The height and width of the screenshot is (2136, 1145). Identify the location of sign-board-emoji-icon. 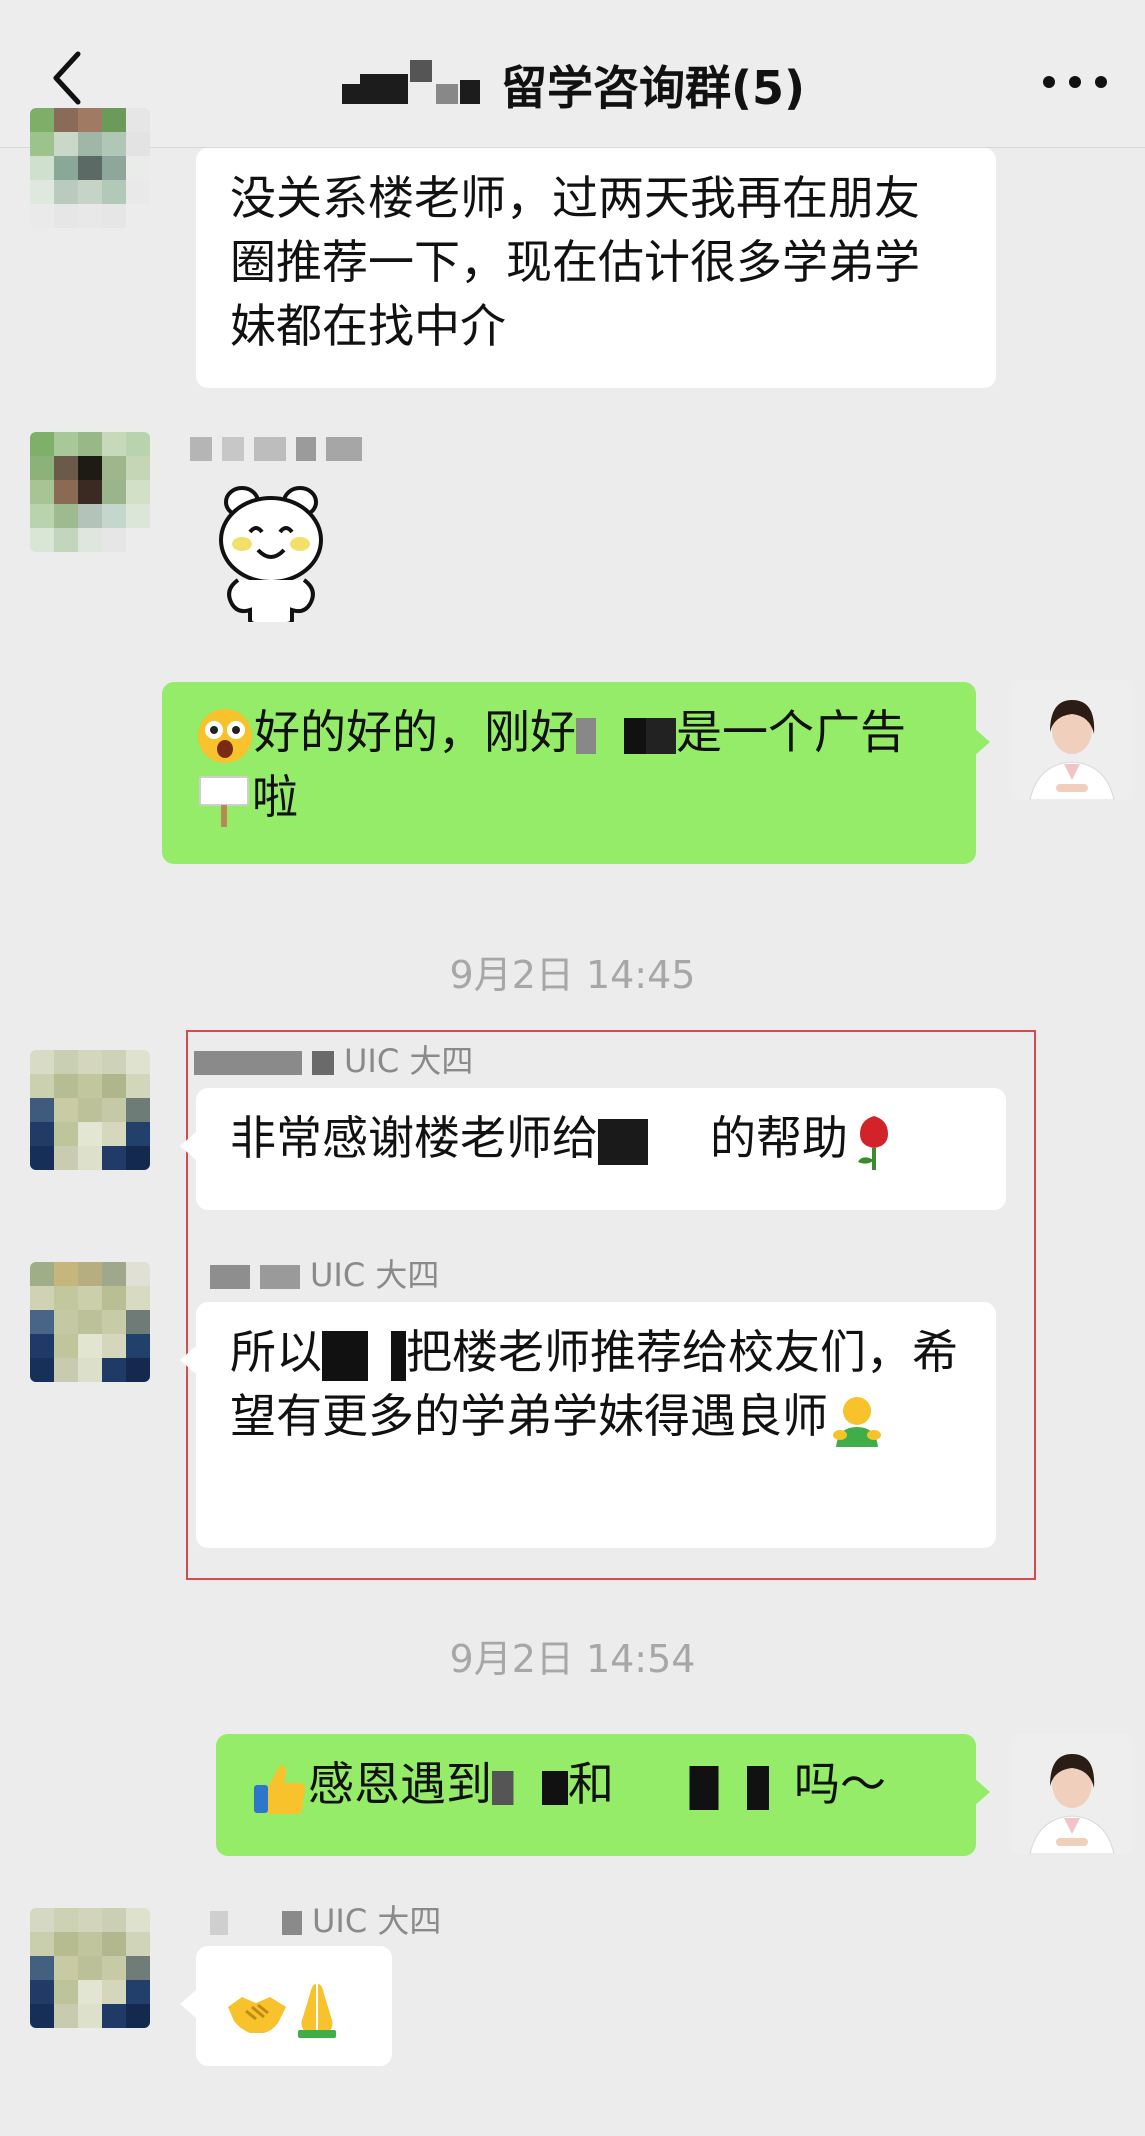
(224, 801).